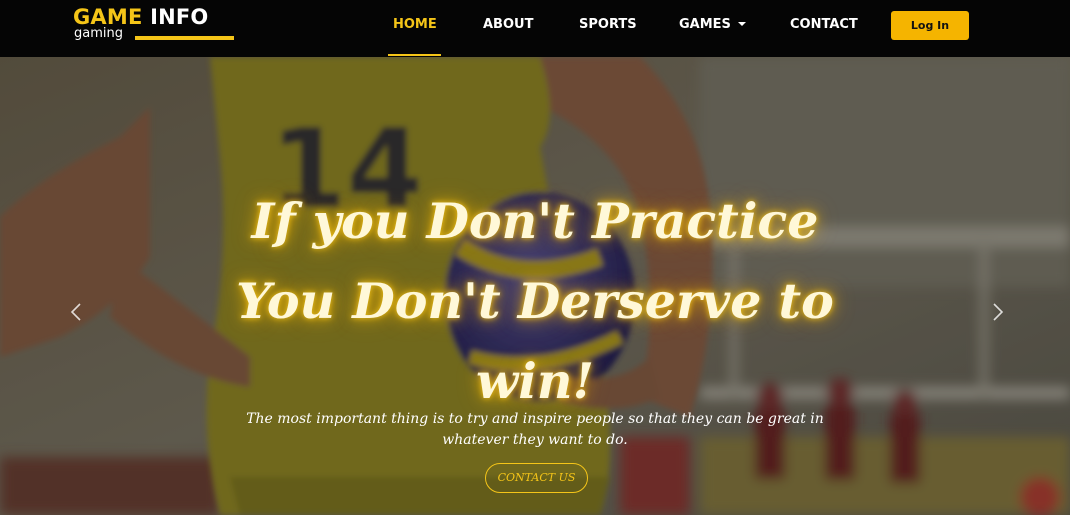  What do you see at coordinates (415, 26) in the screenshot?
I see `nav-home: HOME` at bounding box center [415, 26].